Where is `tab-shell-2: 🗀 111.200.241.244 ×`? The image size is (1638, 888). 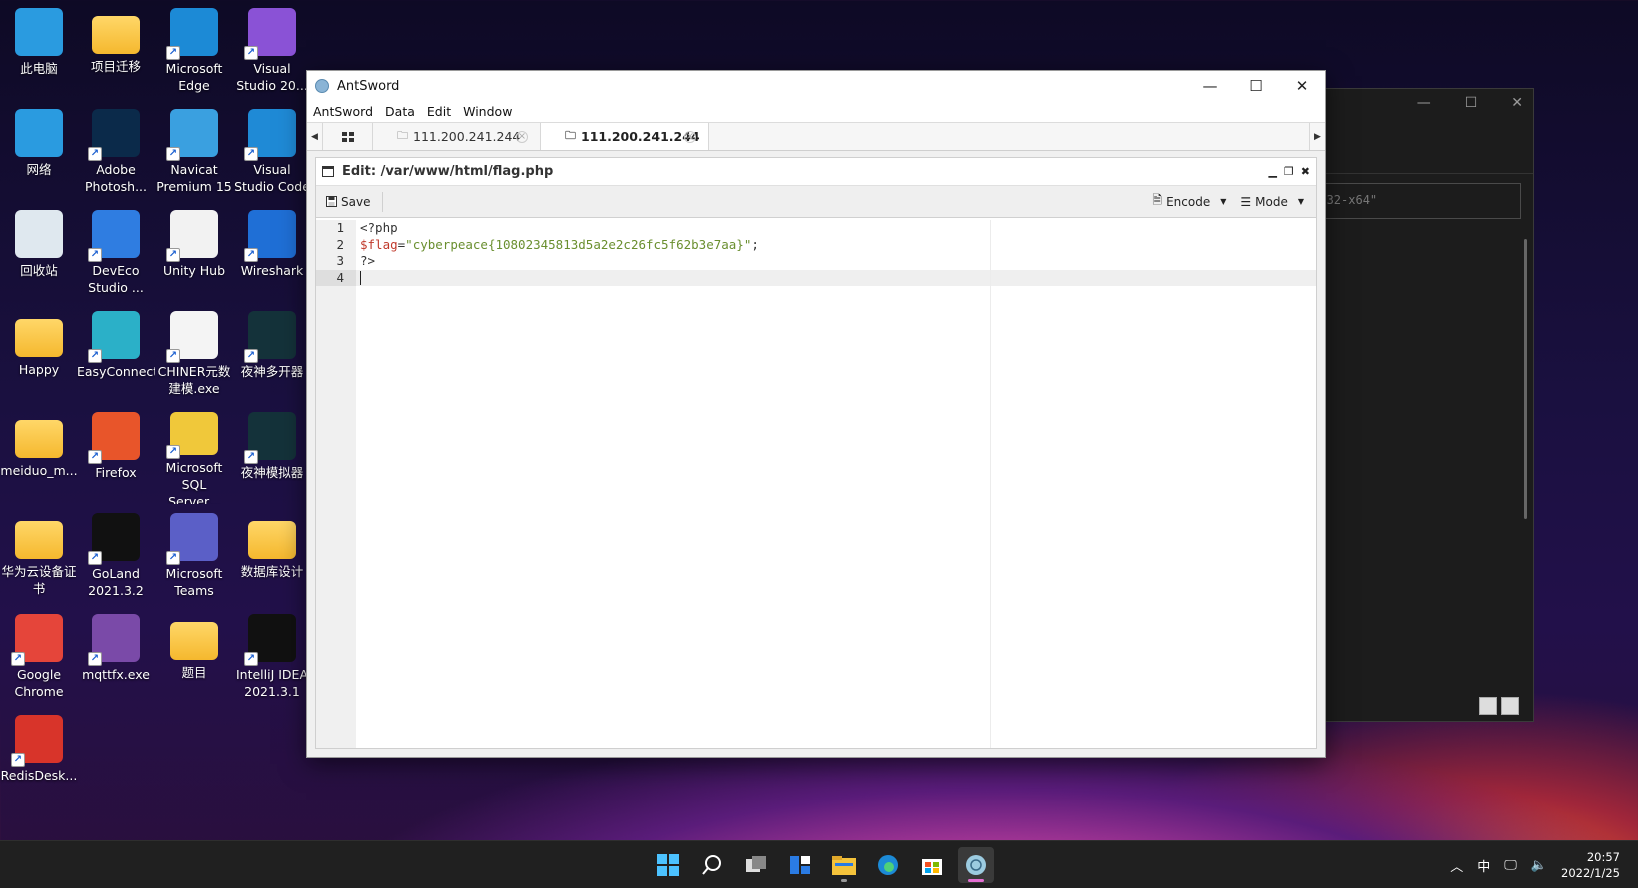
tab-shell-2: 🗀 111.200.241.244 × is located at coordinates (625, 136).